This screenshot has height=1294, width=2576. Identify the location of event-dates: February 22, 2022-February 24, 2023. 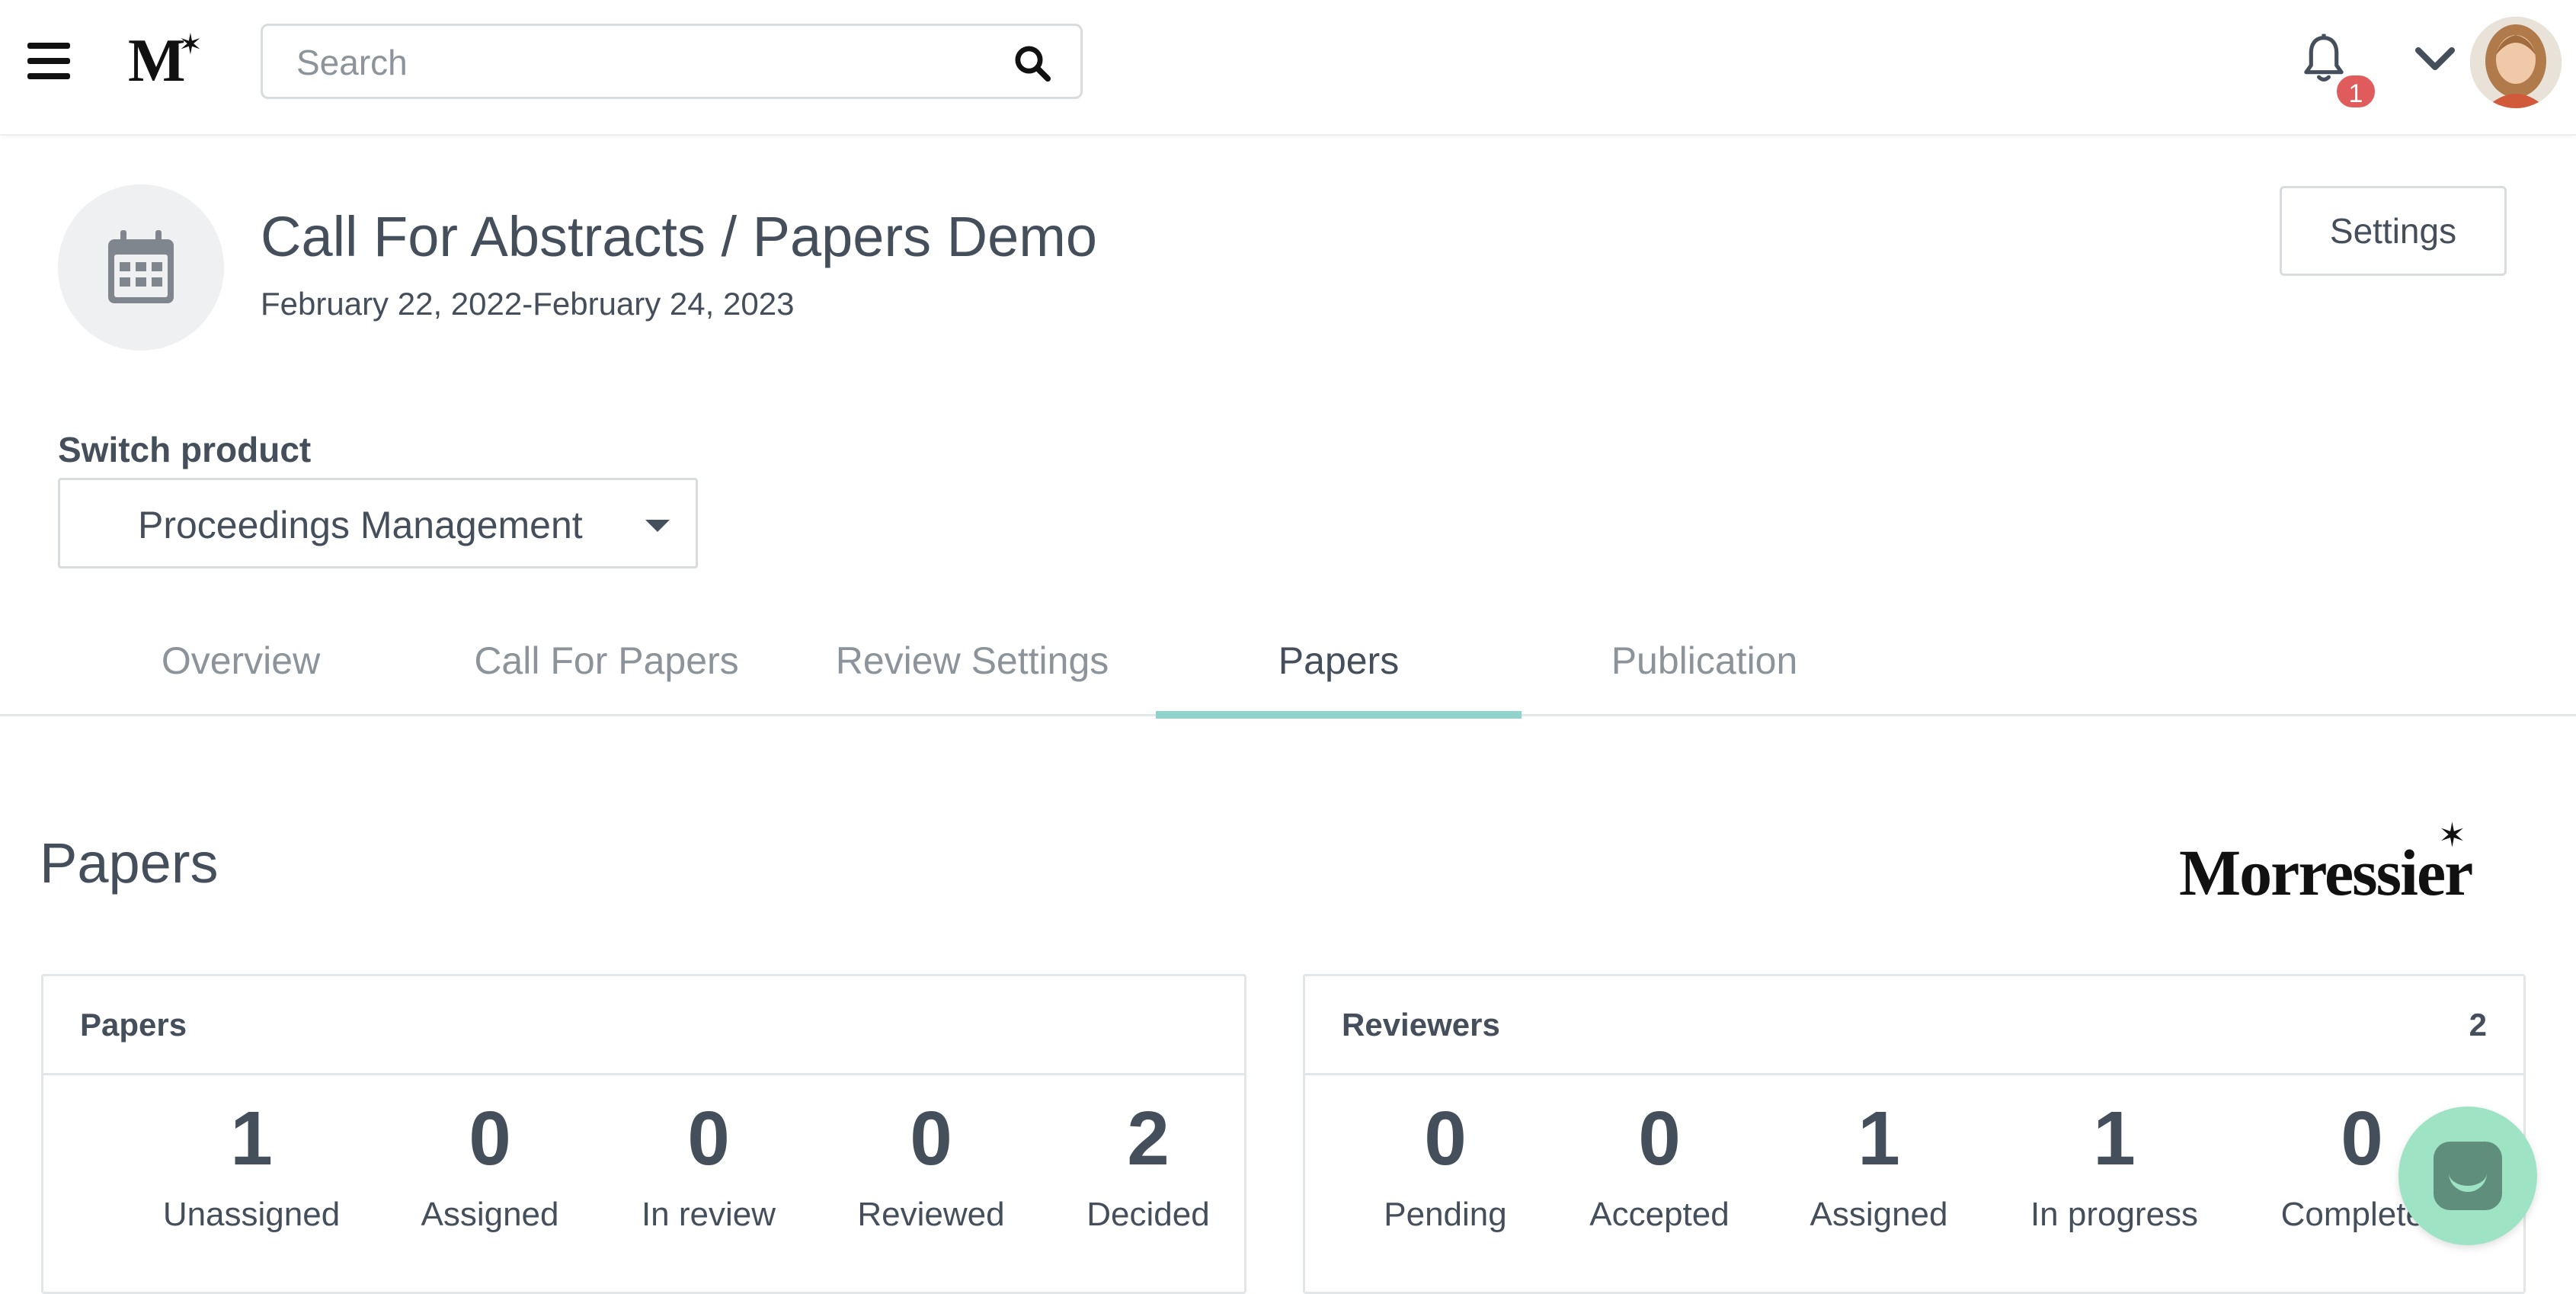
(528, 304).